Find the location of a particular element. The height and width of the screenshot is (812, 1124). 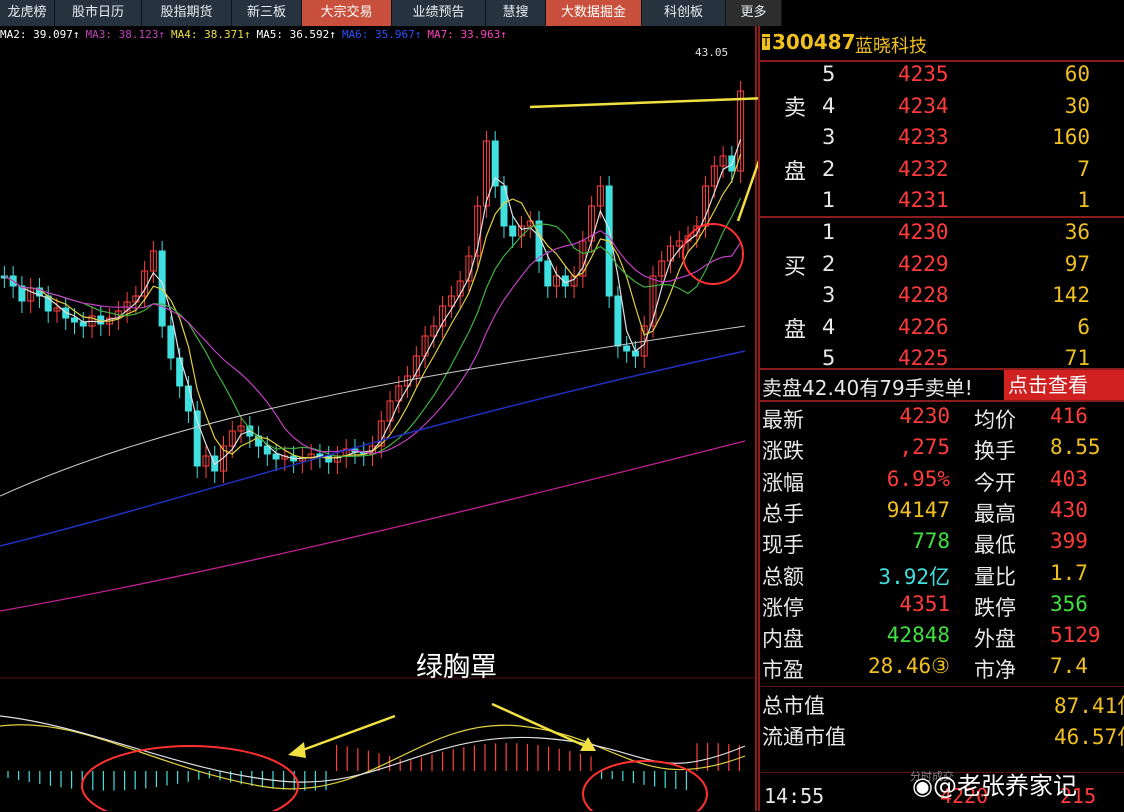

cap-row: 流通市值 46.57亿 is located at coordinates (942, 736).